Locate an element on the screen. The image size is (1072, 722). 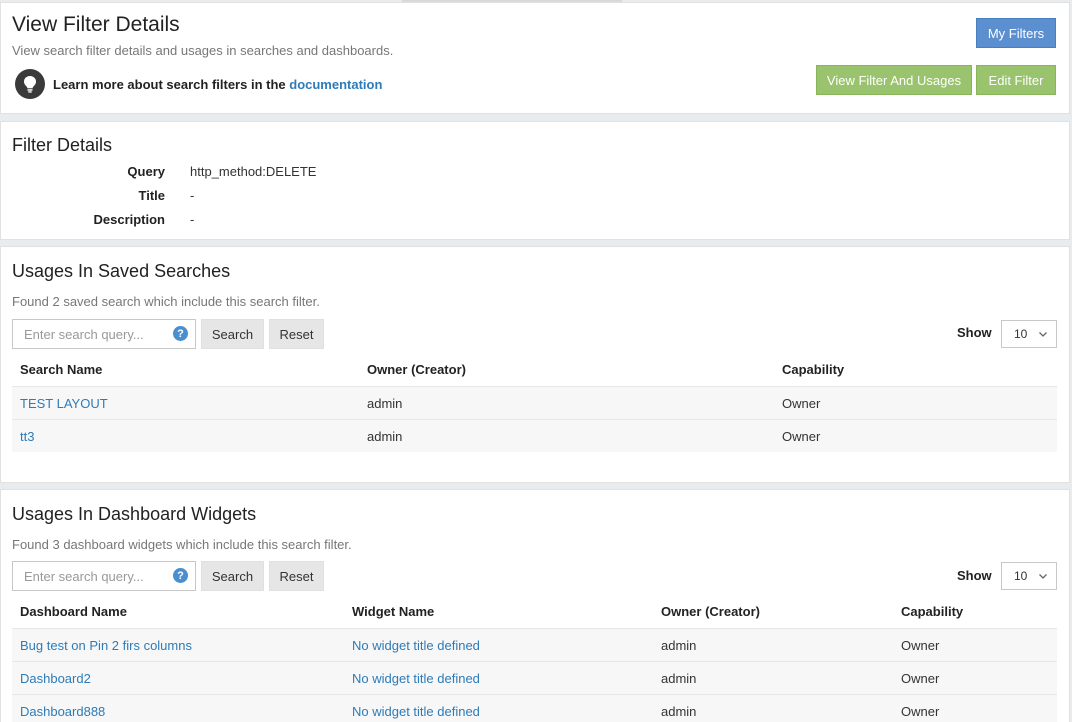
my-filters-button: My Filters is located at coordinates (1016, 33).